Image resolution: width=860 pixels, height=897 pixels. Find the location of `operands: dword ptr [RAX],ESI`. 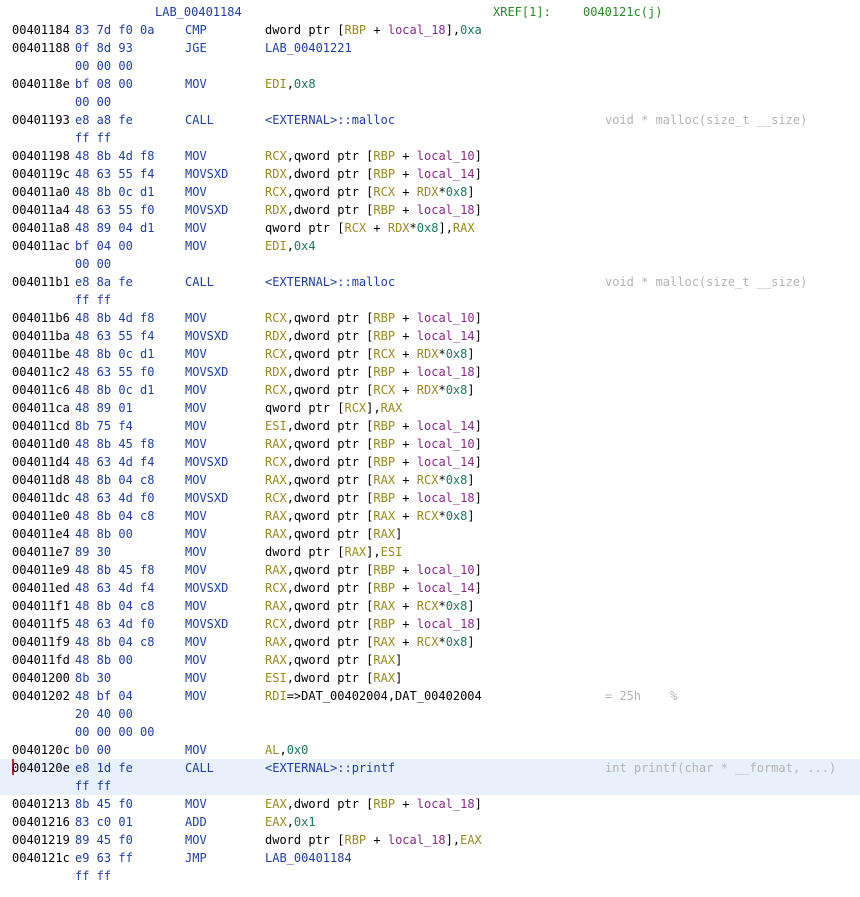

operands: dword ptr [RAX],ESI is located at coordinates (333, 552).